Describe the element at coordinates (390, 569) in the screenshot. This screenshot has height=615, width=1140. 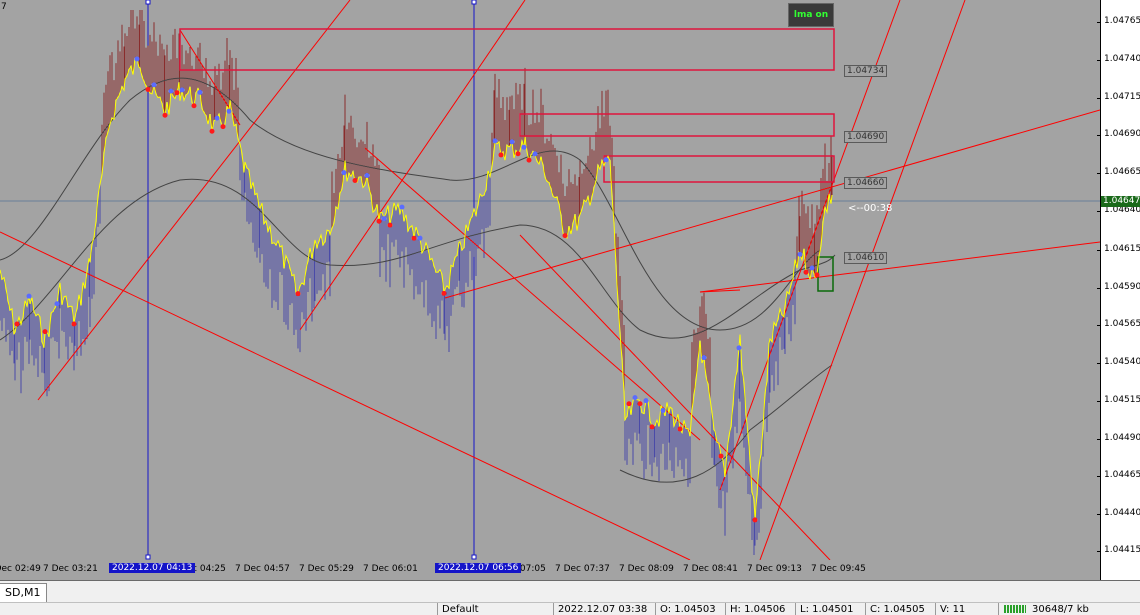
I see `time-label: 7 Dec 06:01` at that location.